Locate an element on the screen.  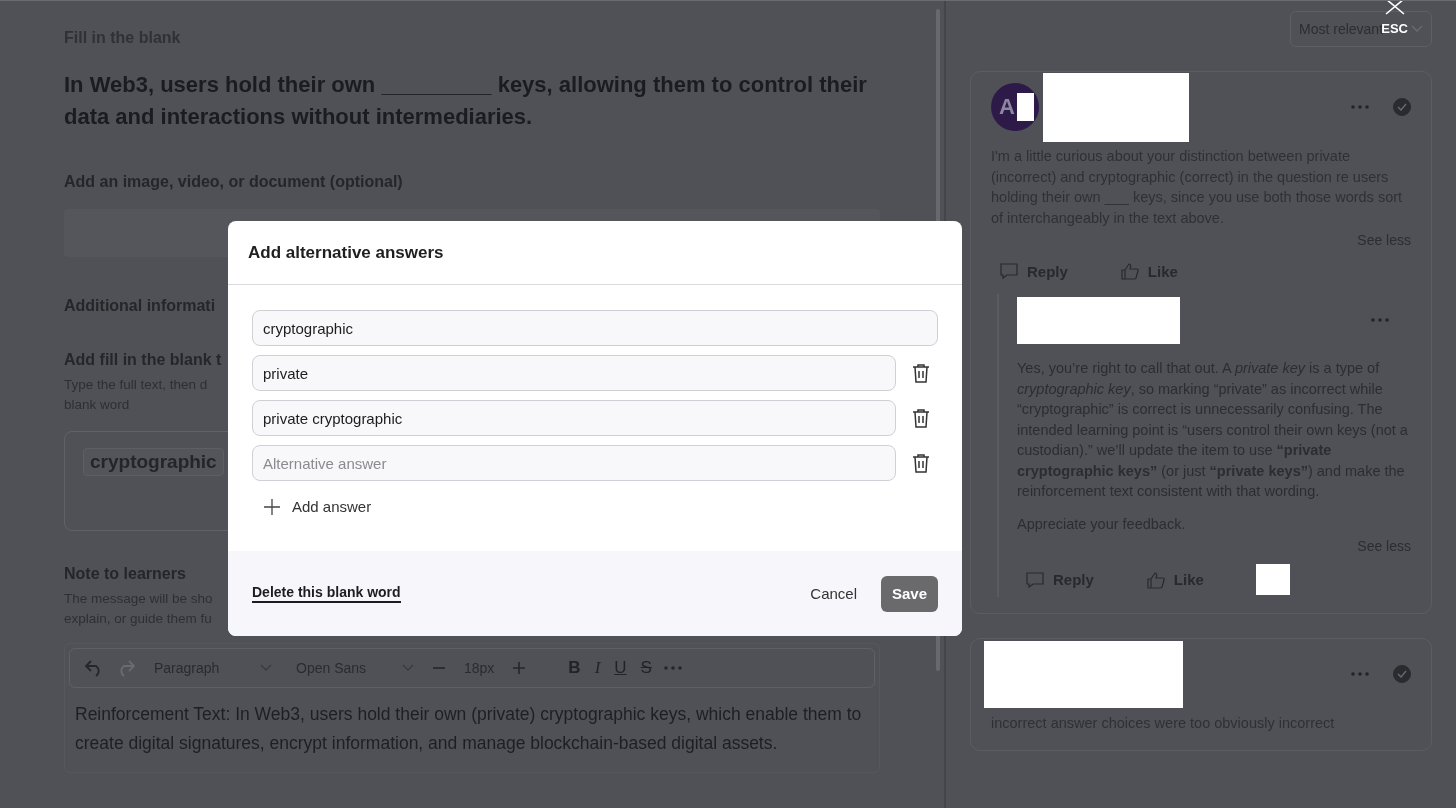
modal-title: Add alternative answers is located at coordinates (595, 253).